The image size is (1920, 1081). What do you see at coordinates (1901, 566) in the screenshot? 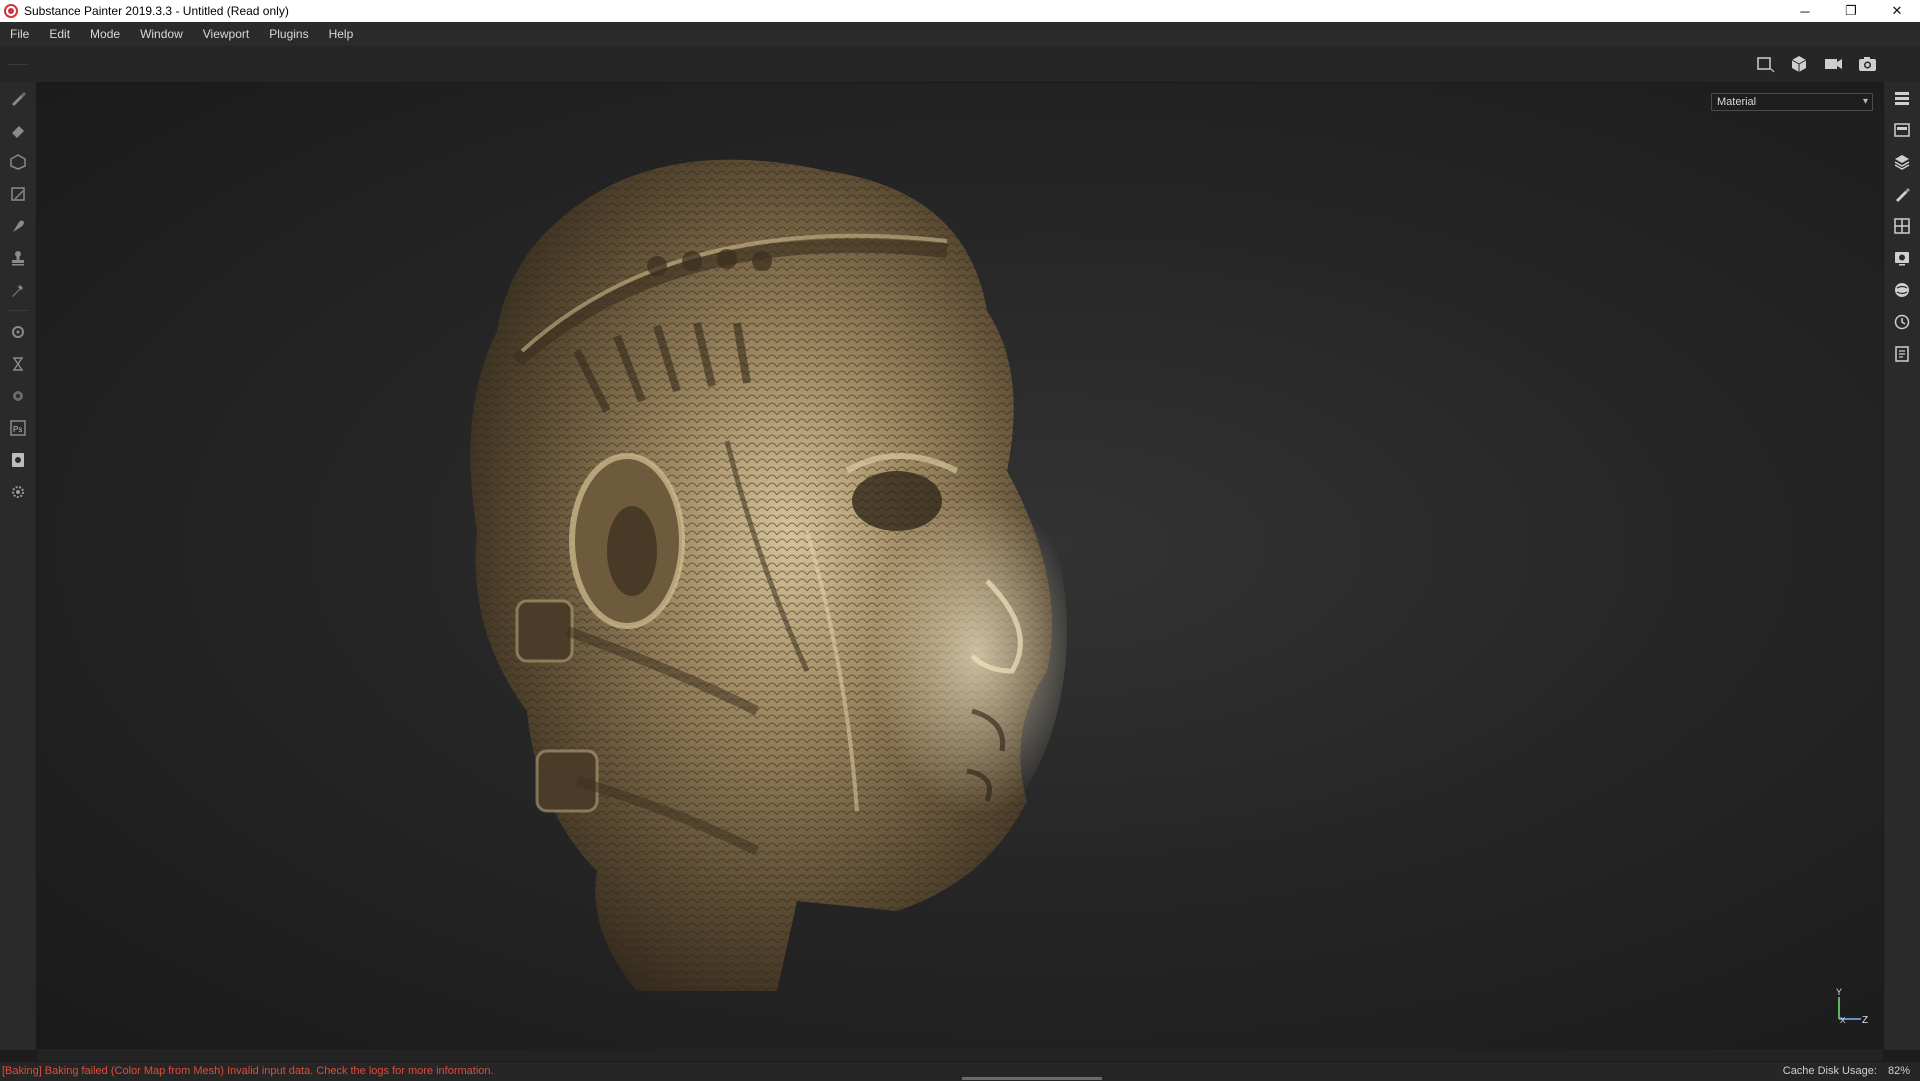
I see `right-toolbar` at bounding box center [1901, 566].